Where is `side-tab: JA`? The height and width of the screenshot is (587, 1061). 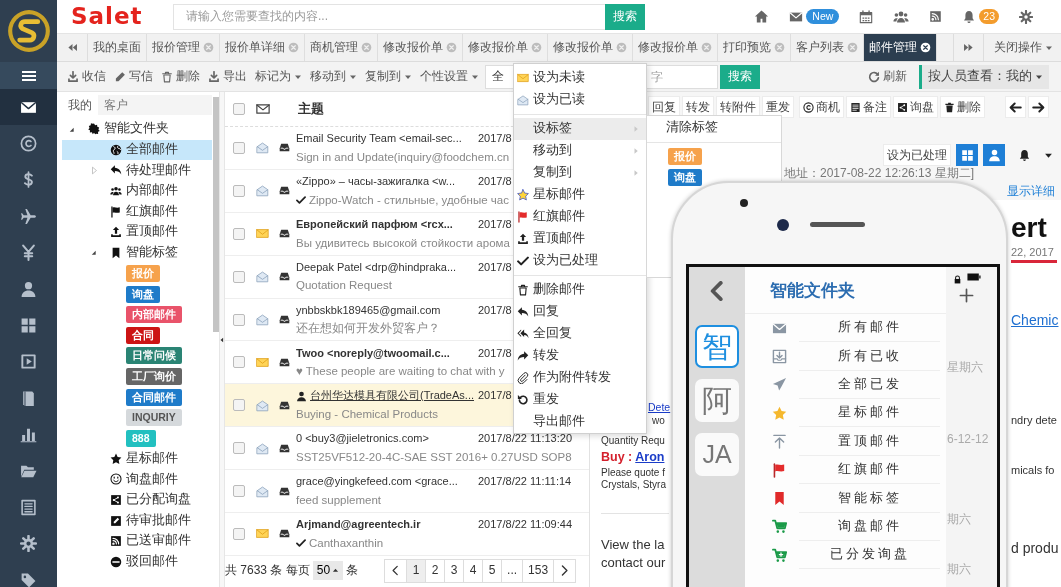 side-tab: JA is located at coordinates (717, 454).